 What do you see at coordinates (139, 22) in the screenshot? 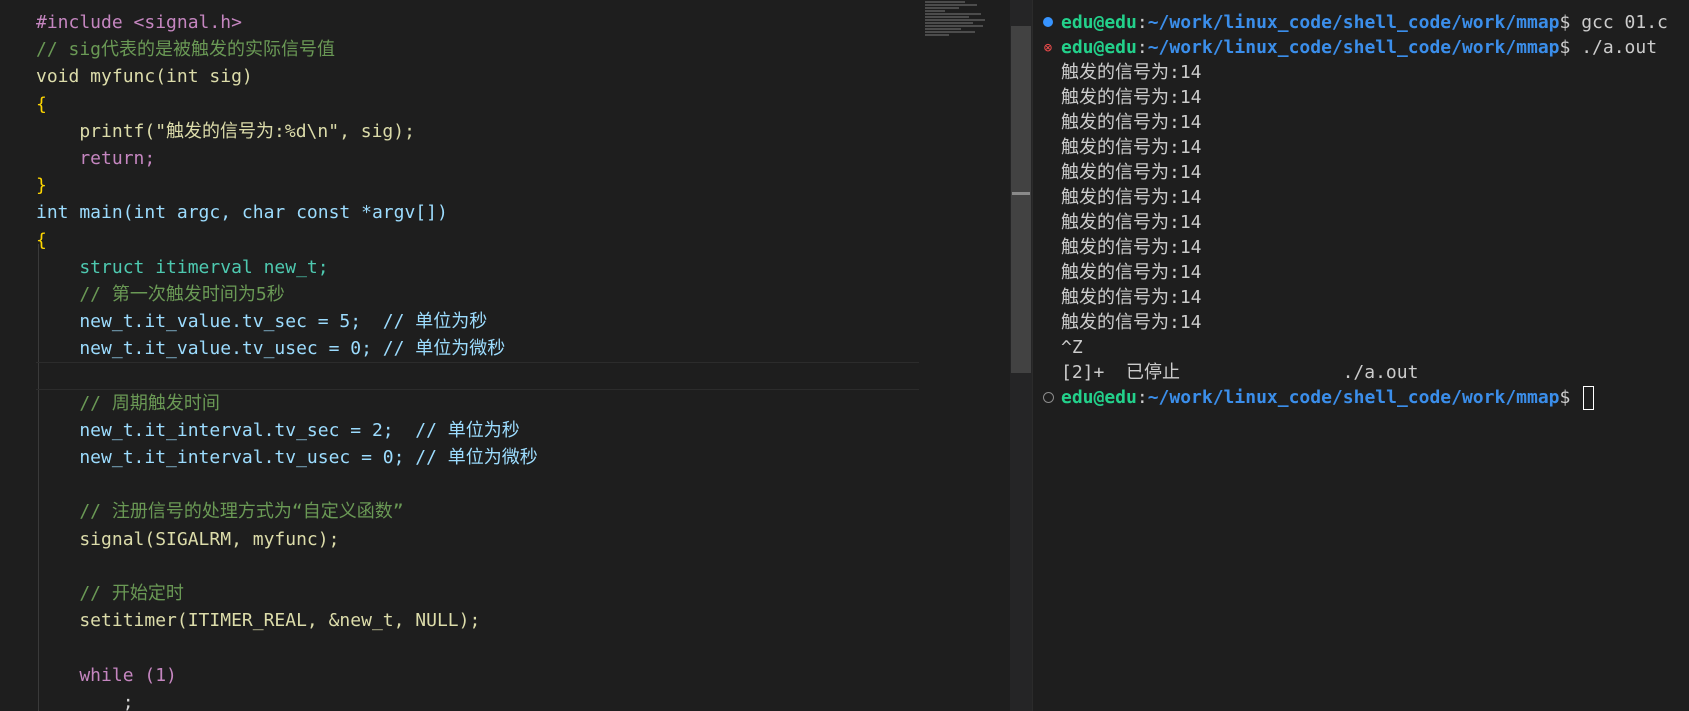
I see `code-text: #include <signal.h>` at bounding box center [139, 22].